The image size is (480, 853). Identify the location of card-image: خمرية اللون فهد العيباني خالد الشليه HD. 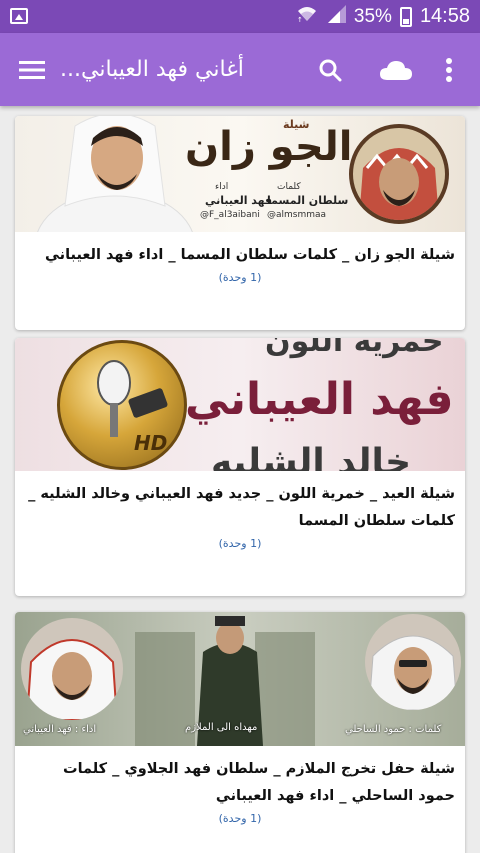
(240, 404).